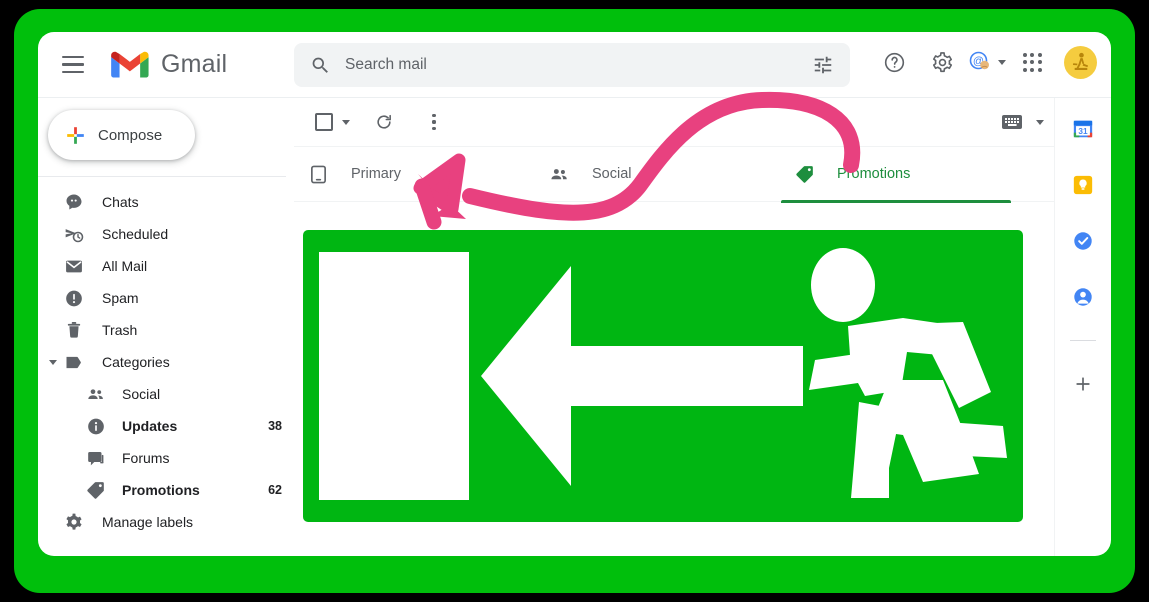 The width and height of the screenshot is (1149, 602). I want to click on sidebar-item-label: Scheduled, so click(135, 234).